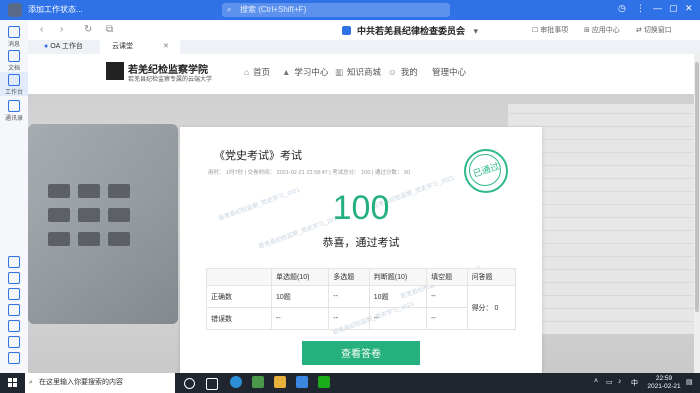 This screenshot has width=700, height=393. Describe the element at coordinates (14, 262) in the screenshot. I see `calendar-icon` at that location.